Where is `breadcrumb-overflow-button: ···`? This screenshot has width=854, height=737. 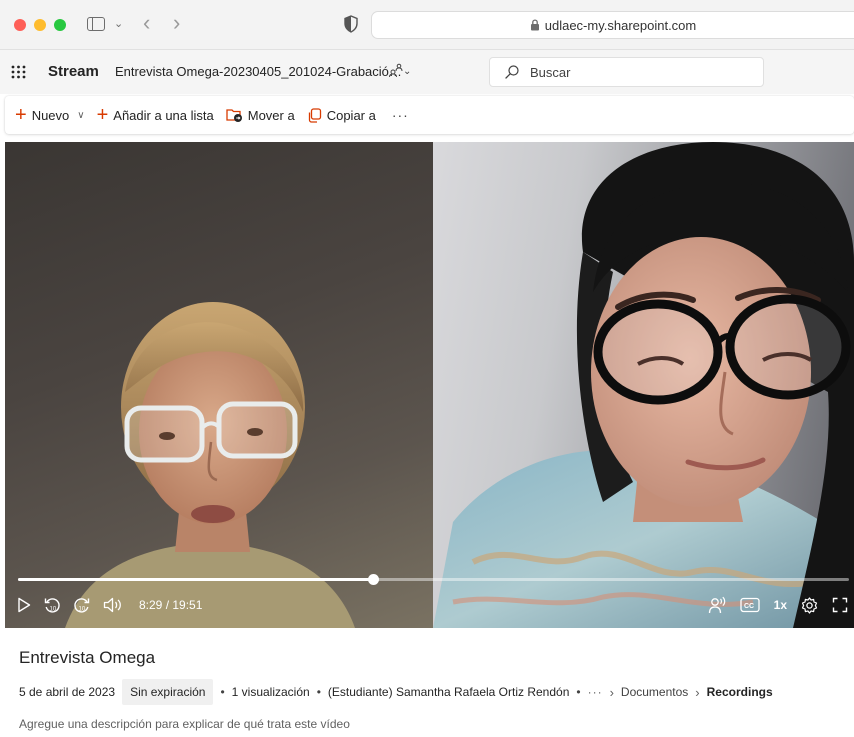 breadcrumb-overflow-button: ··· is located at coordinates (595, 692).